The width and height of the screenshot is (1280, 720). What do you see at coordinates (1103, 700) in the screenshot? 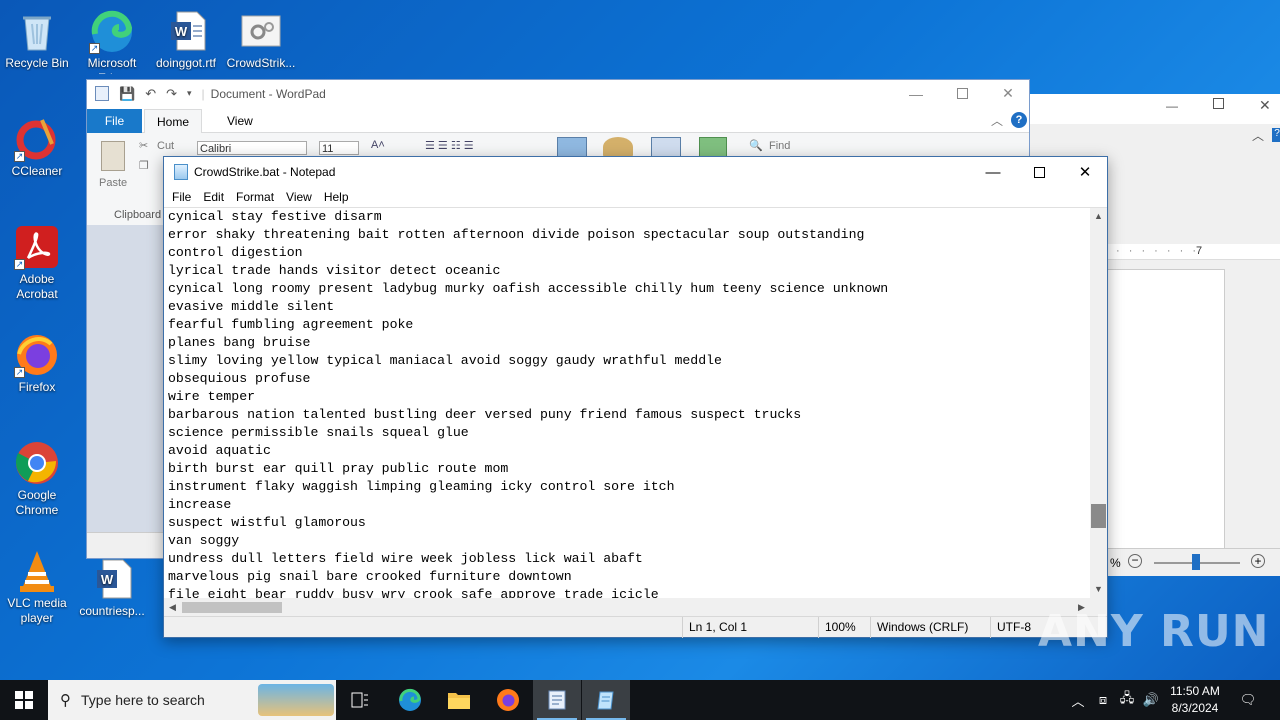
I see `network-status-icon: ⧈` at bounding box center [1103, 700].